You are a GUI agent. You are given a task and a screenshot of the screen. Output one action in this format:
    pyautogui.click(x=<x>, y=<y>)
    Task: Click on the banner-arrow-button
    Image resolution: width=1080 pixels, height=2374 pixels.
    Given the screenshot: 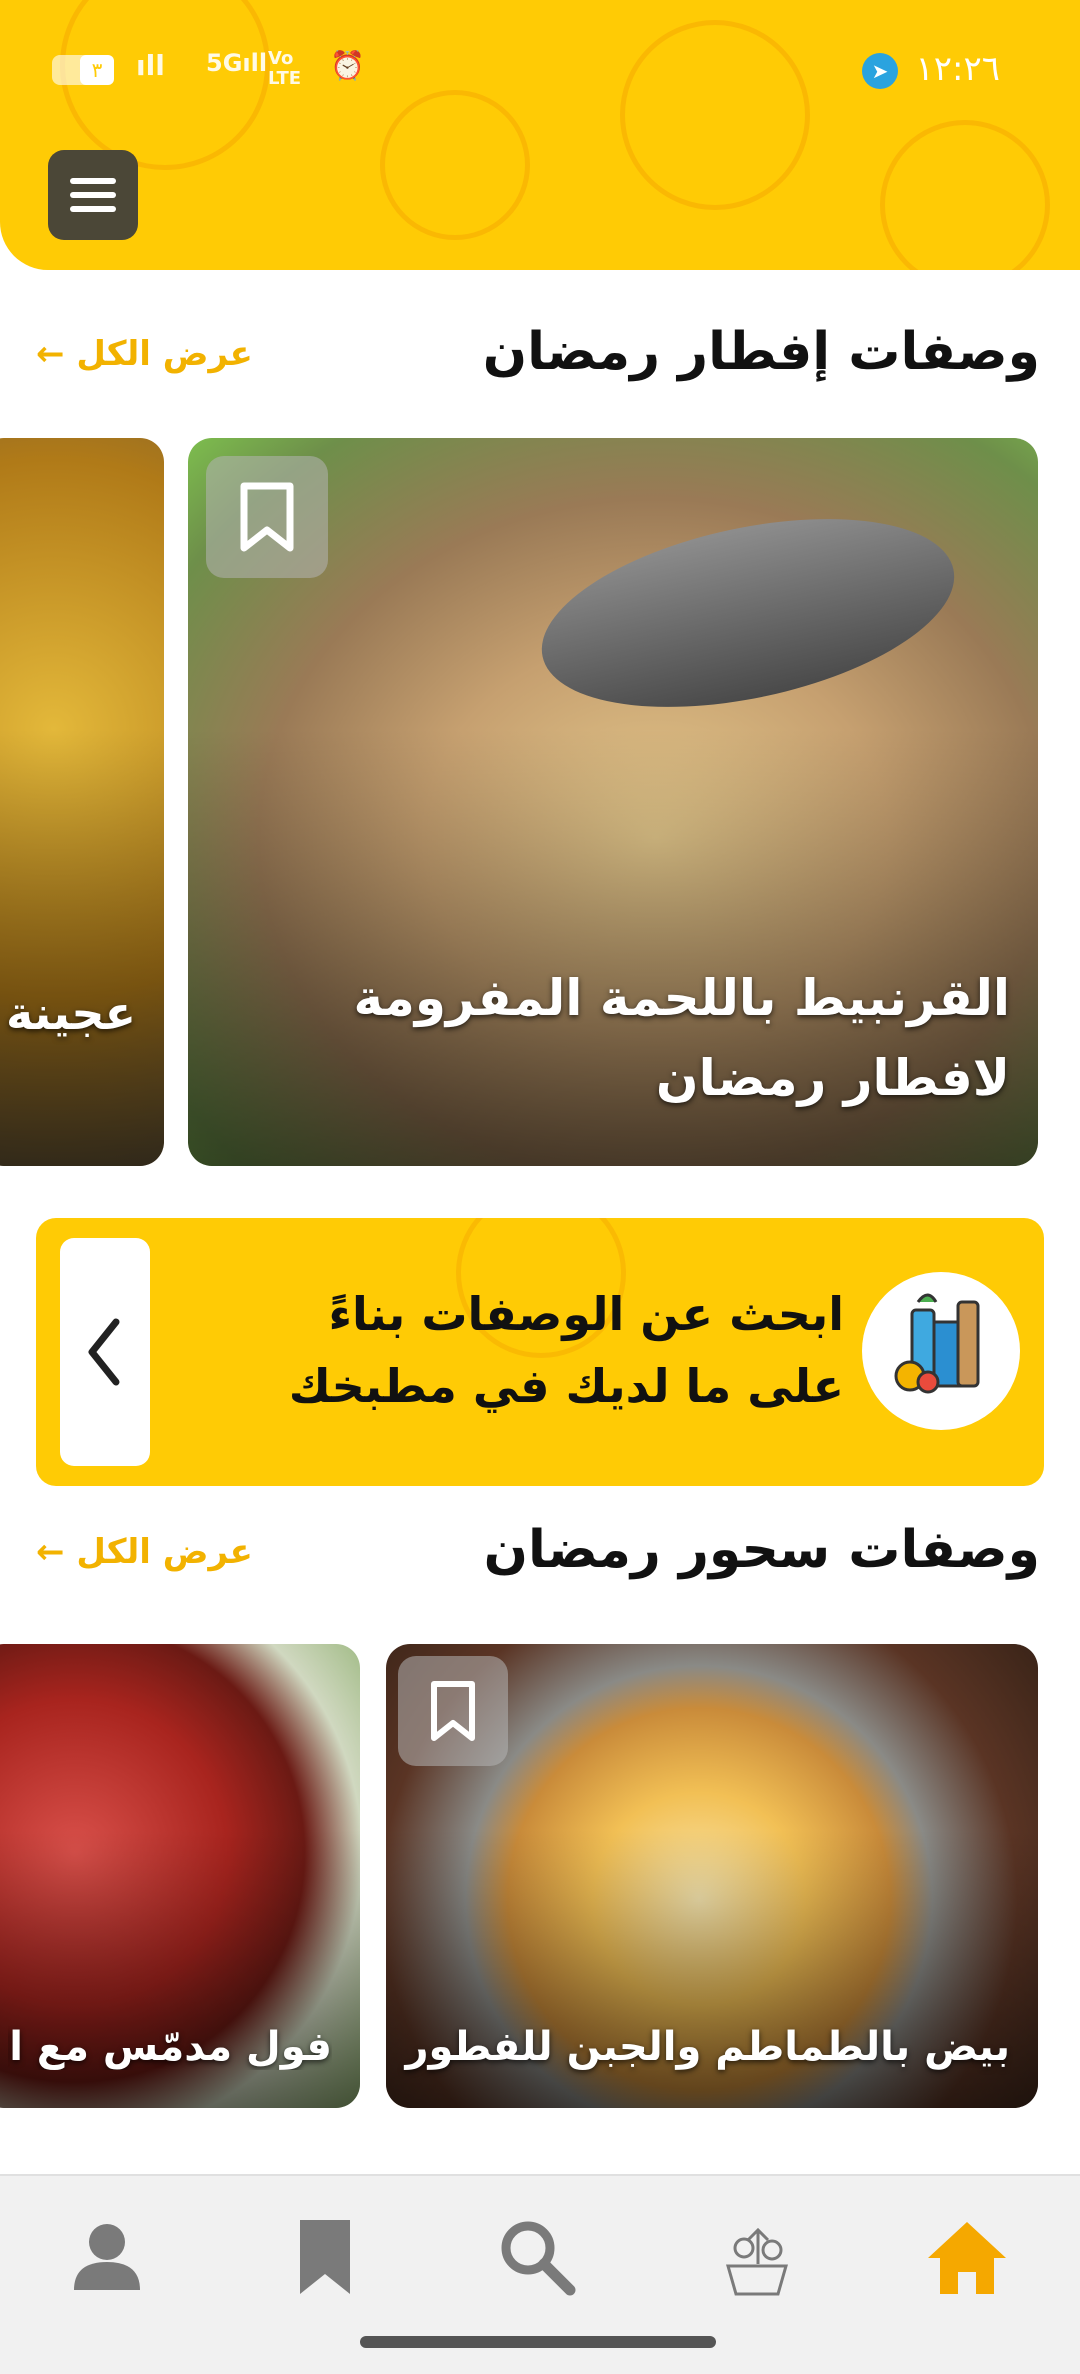 What is the action you would take?
    pyautogui.click(x=105, y=1352)
    